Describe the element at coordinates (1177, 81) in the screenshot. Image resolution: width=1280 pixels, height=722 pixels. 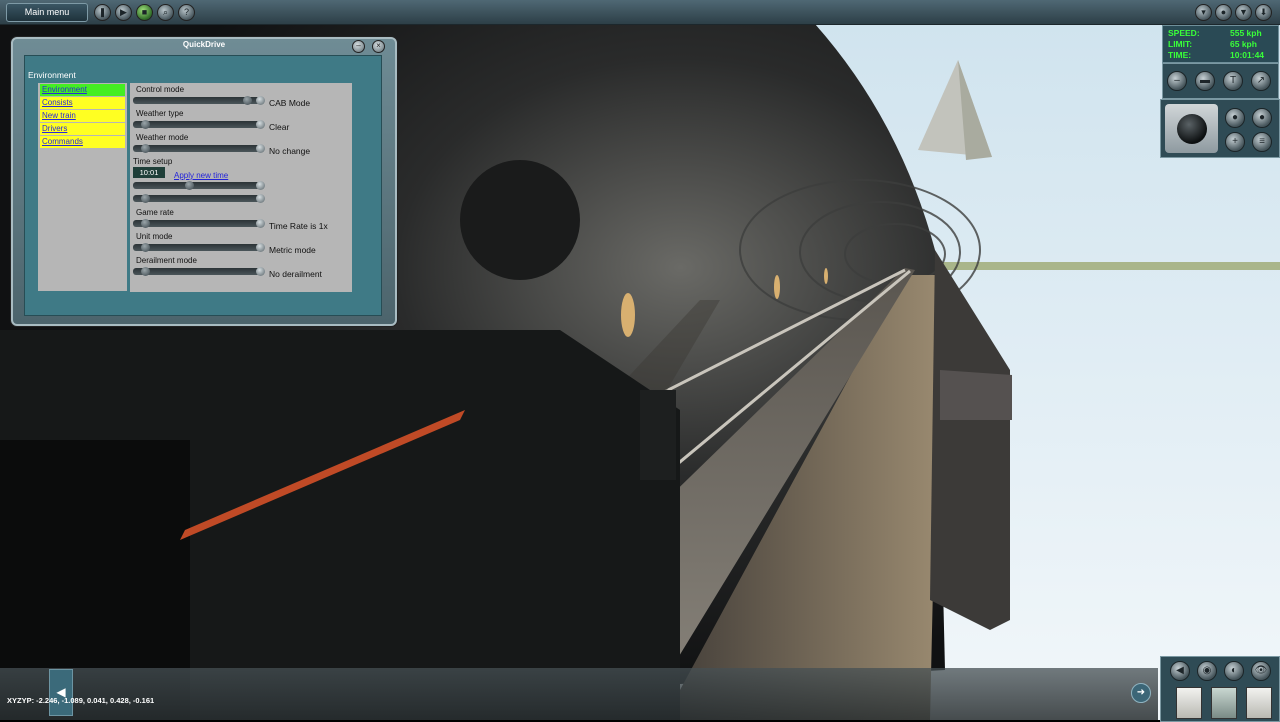
I see `cab-camera-icon: –` at that location.